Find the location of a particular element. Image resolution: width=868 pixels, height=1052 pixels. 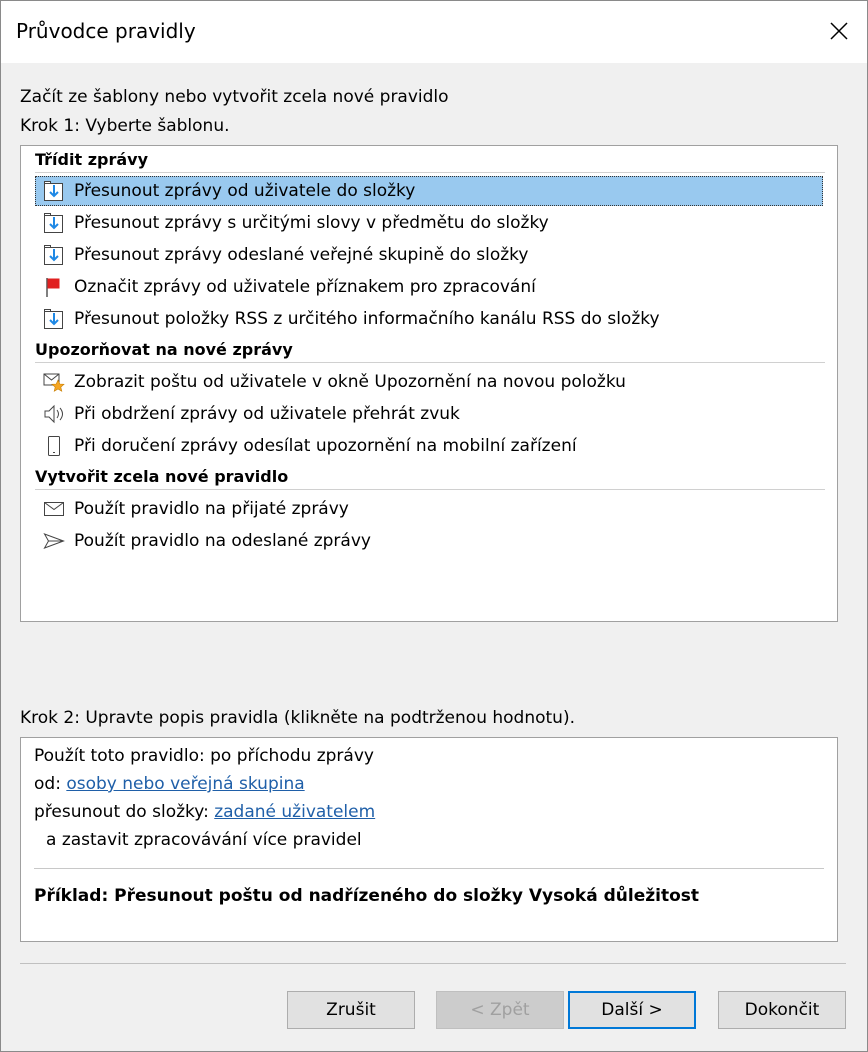

desc-apply-line: Použít toto pravidlo: po příchodu zprávy is located at coordinates (204, 756).